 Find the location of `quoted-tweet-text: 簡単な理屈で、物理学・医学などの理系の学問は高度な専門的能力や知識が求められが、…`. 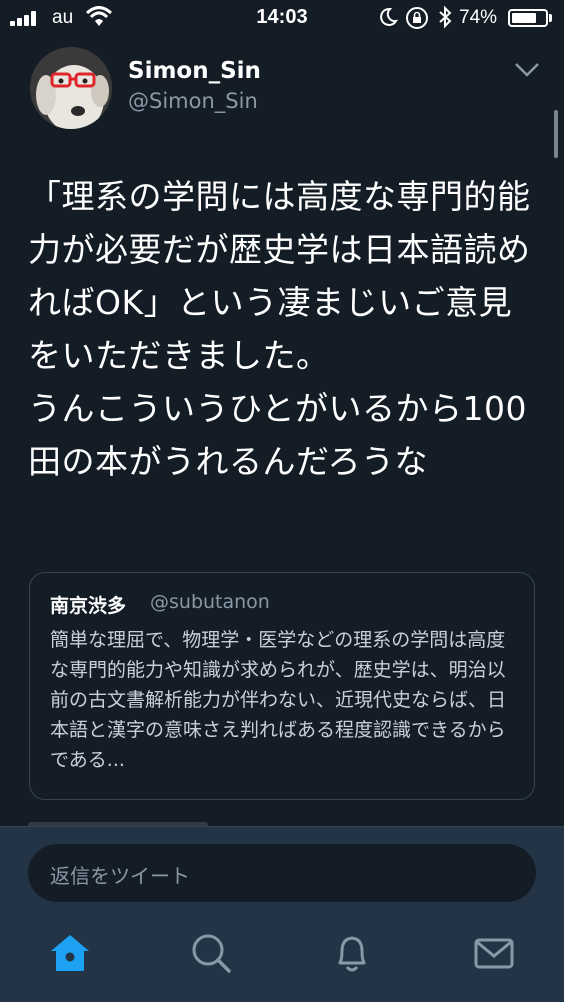

quoted-tweet-text: 簡単な理屈で、物理学・医学などの理系の学問は高度な専門的能力や知識が求められが、… is located at coordinates (278, 700).